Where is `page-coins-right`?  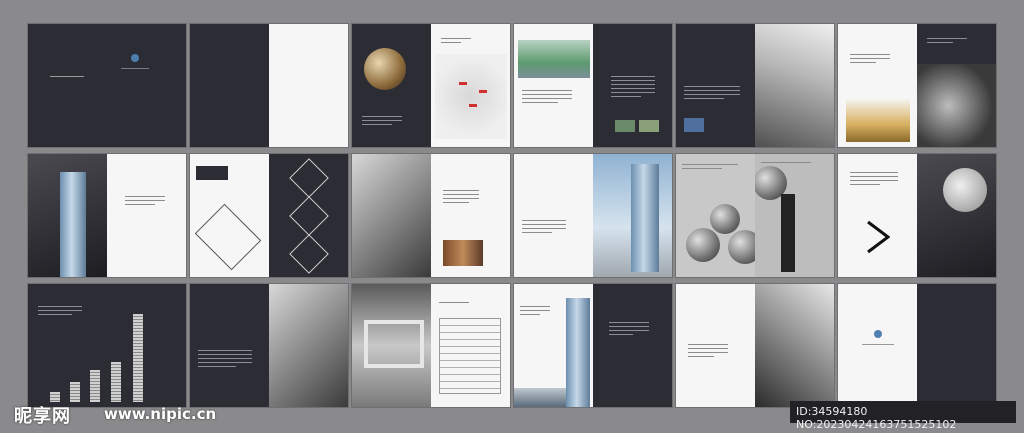 page-coins-right is located at coordinates (146, 345).